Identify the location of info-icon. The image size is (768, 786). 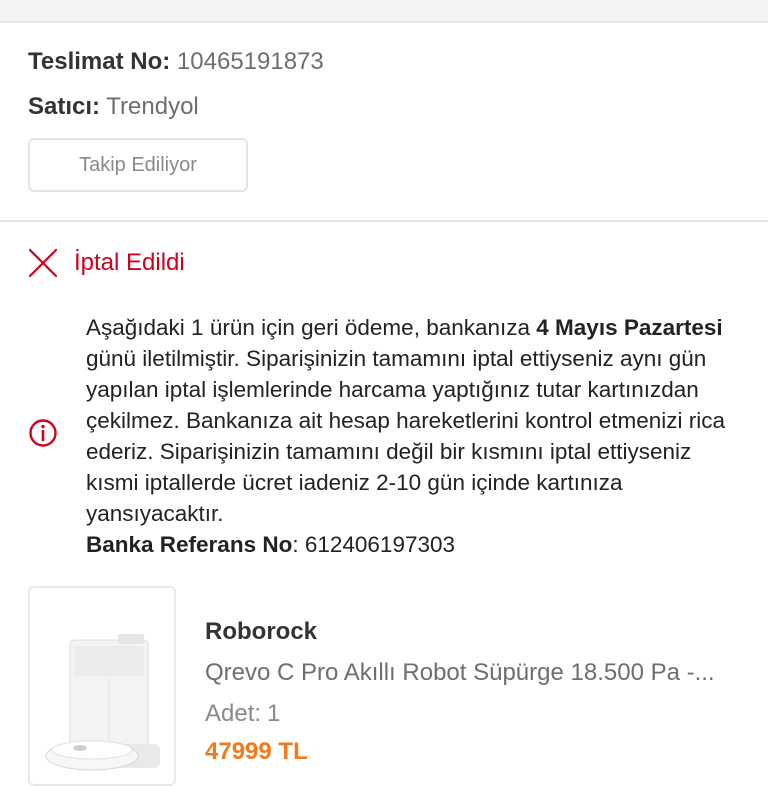
(43, 433).